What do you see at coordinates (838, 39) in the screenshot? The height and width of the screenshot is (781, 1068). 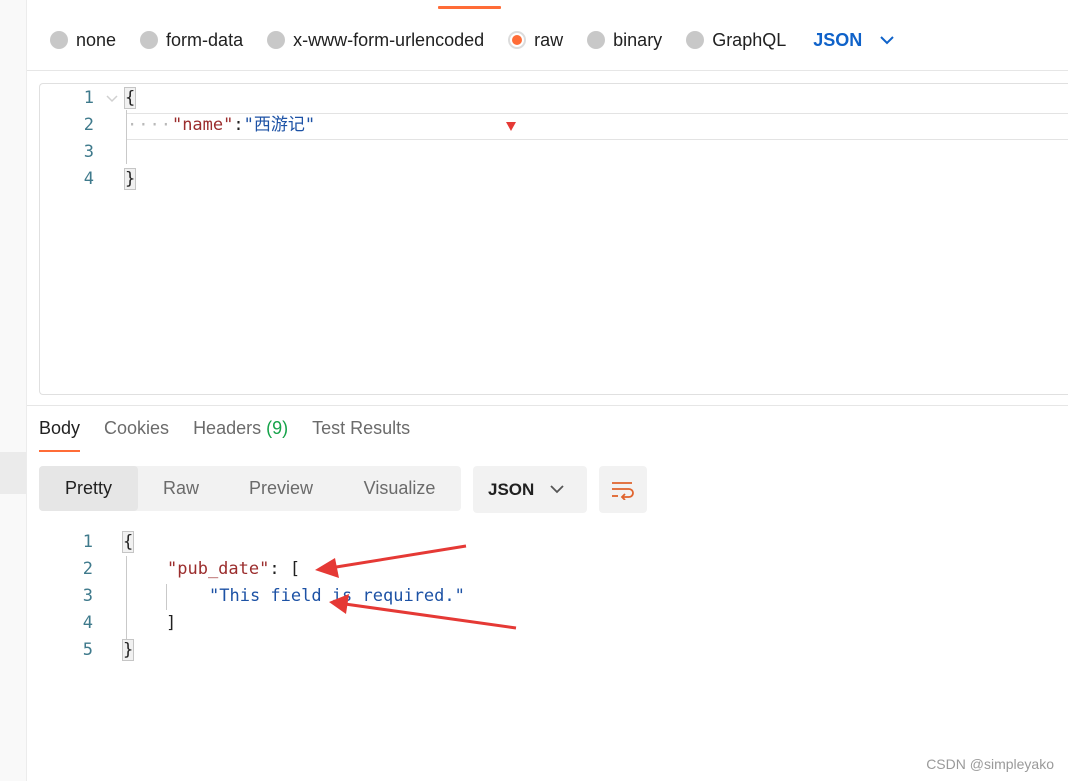 I see `body-language-label: JSON` at bounding box center [838, 39].